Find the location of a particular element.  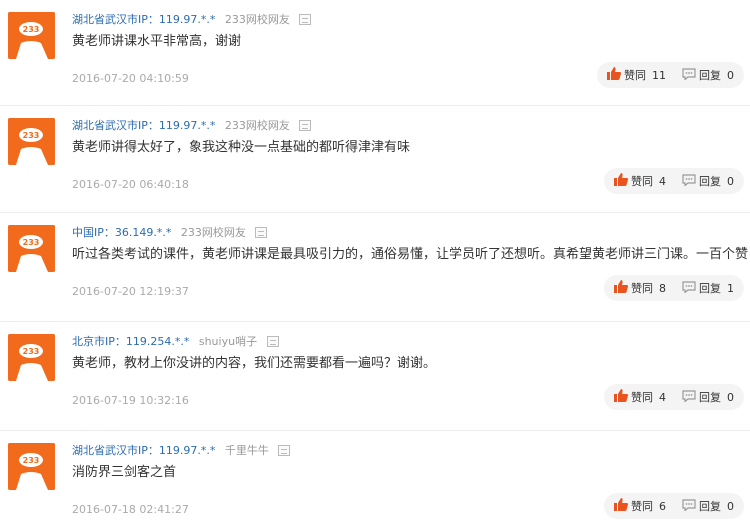

like-button: 赞同 8 is located at coordinates (640, 288).